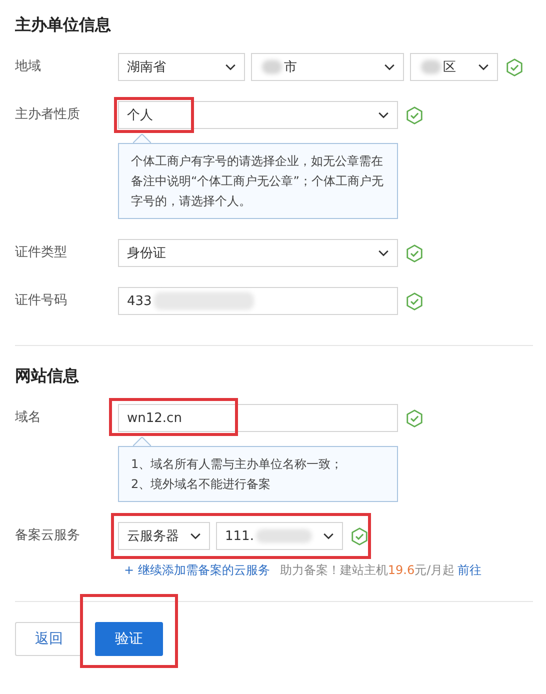  I want to click on select-field: 区, so click(454, 67).